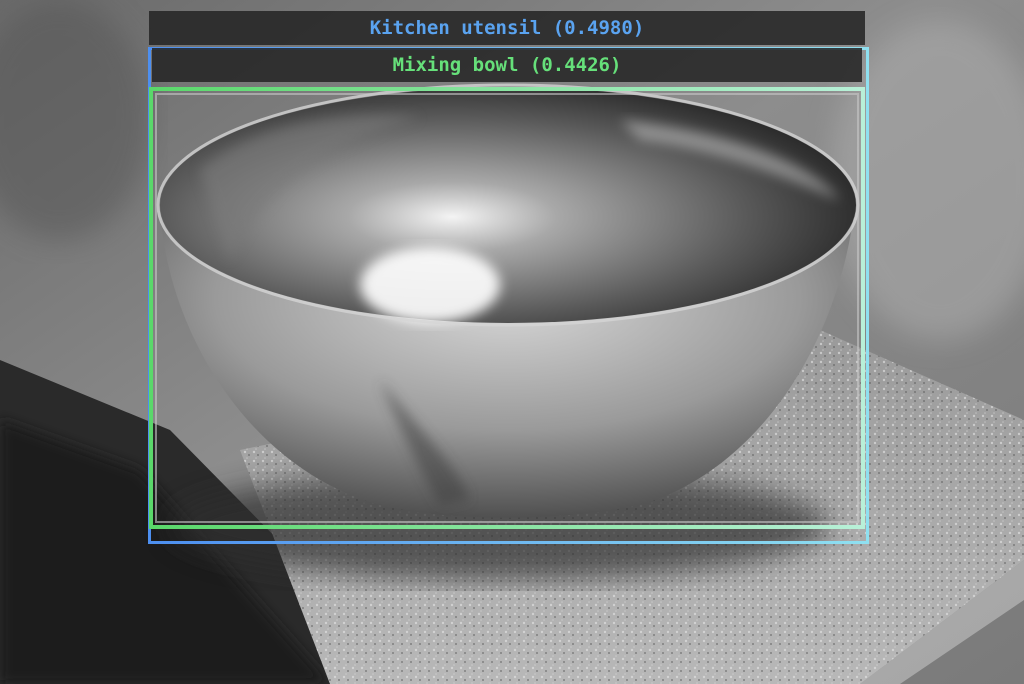 The width and height of the screenshot is (1024, 684). I want to click on detection-label-text: Kitchen utensil (0.4980), so click(507, 28).